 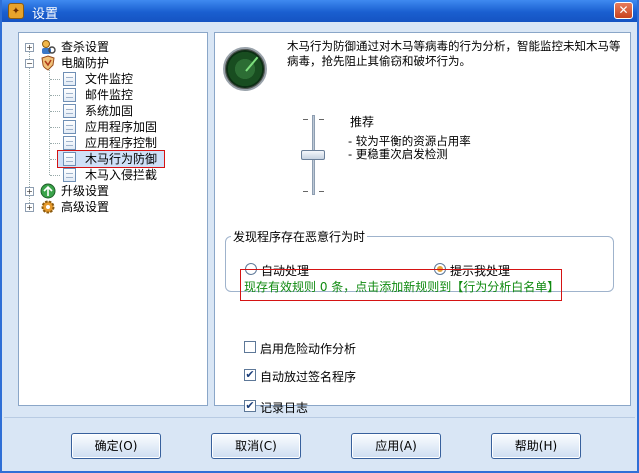 I want to click on shield-hand-icon, so click(x=48, y=63).